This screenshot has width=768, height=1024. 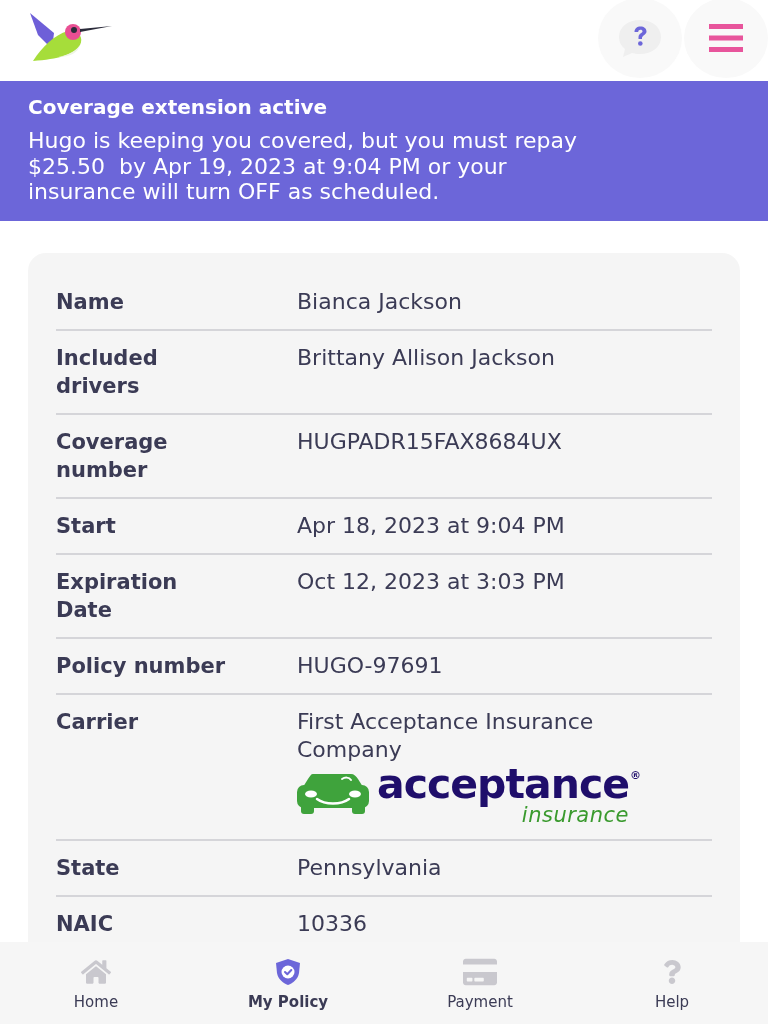 What do you see at coordinates (429, 441) in the screenshot?
I see `detail-value: HUGPADR15FAX8684UX` at bounding box center [429, 441].